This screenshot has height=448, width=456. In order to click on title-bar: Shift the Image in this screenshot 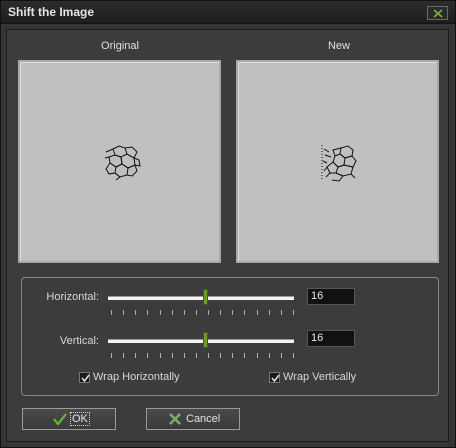, I will do `click(228, 12)`.